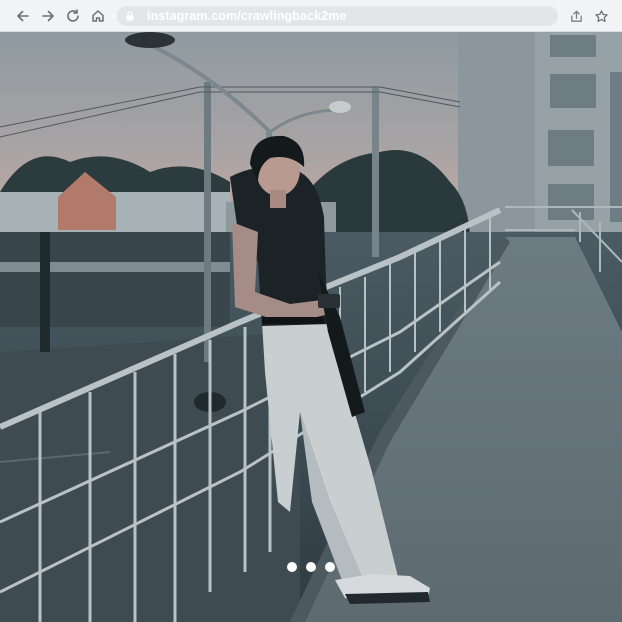 Image resolution: width=622 pixels, height=622 pixels. I want to click on reload-icon, so click(73, 15).